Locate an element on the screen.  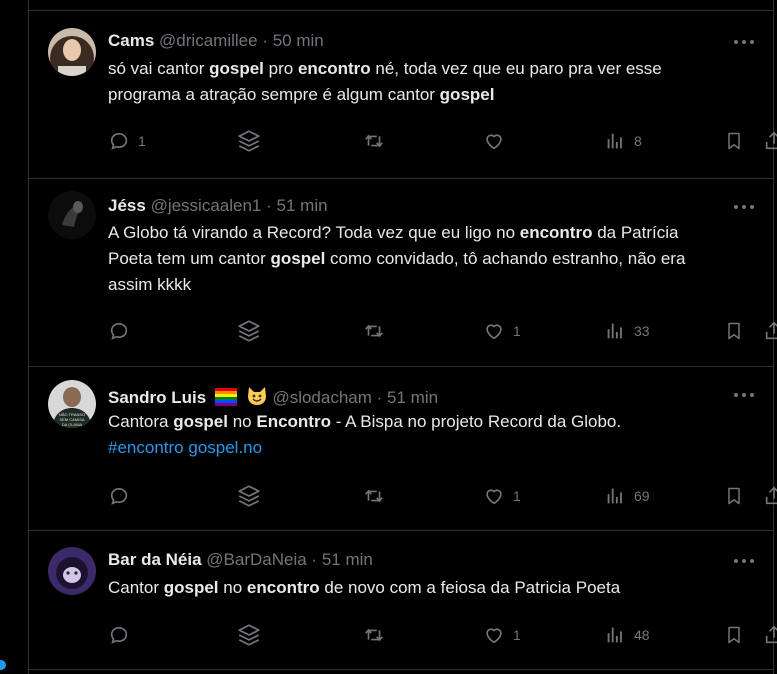
text-segment: de novo com a feiosa da Patricia Poeta is located at coordinates (470, 587).